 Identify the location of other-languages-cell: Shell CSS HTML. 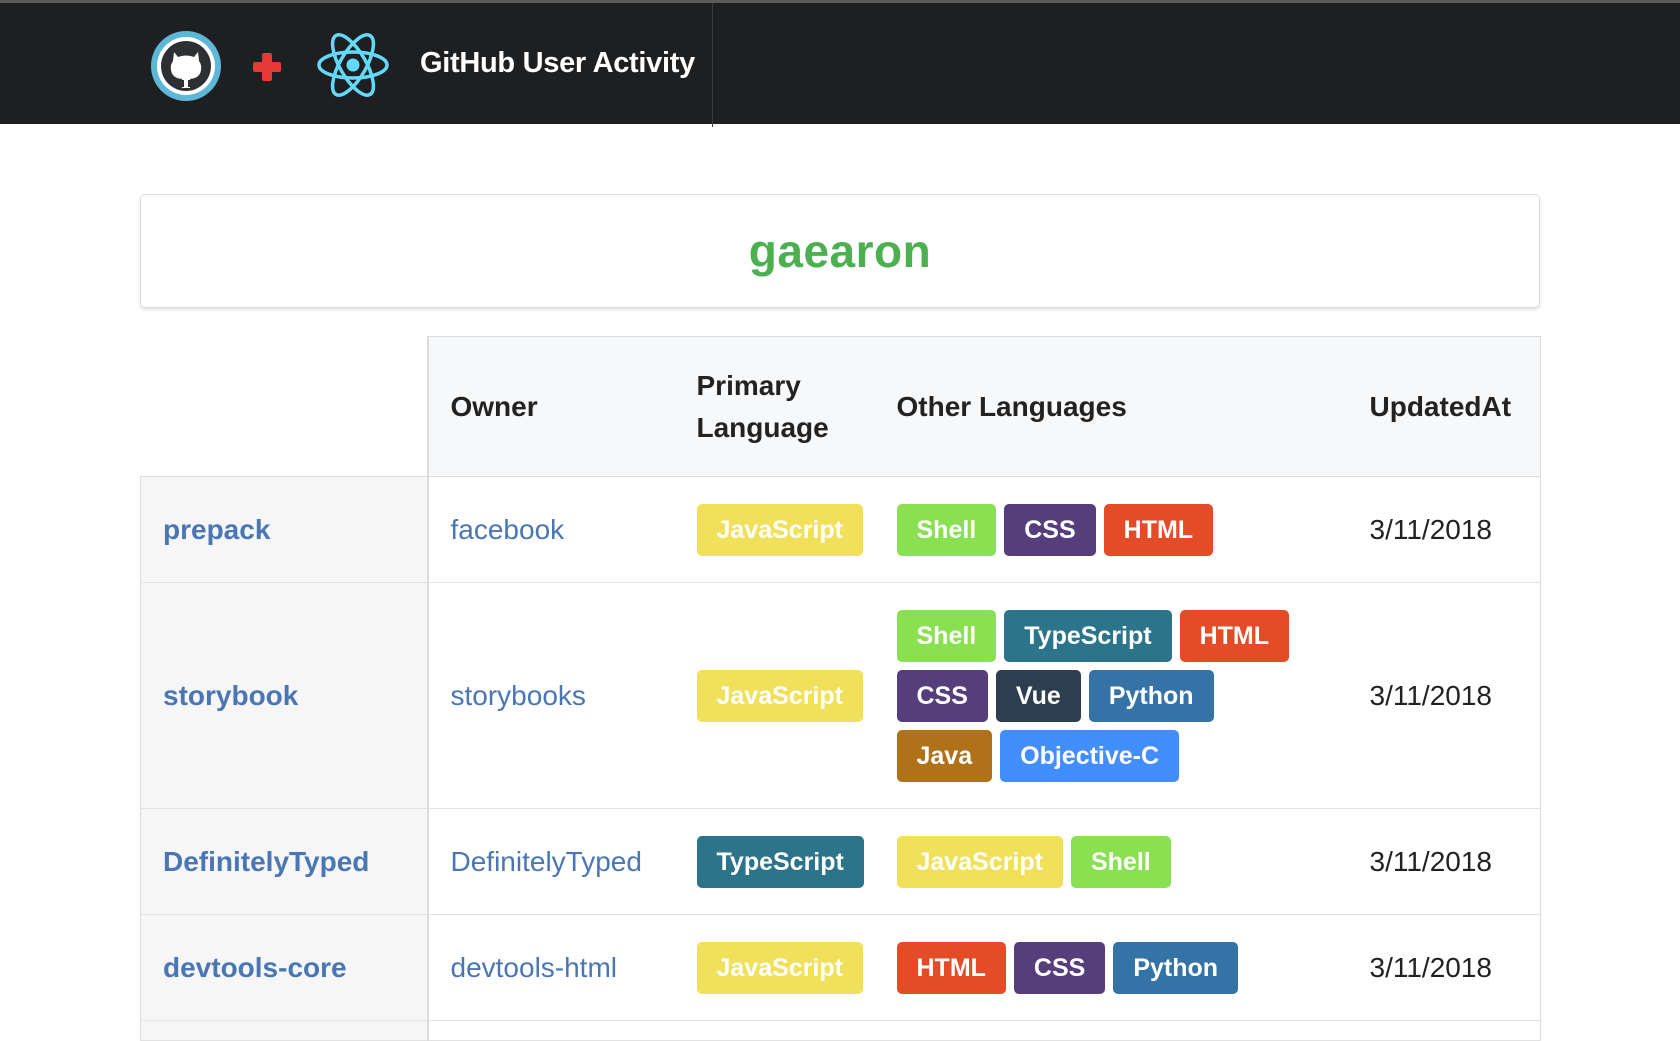
(1113, 529).